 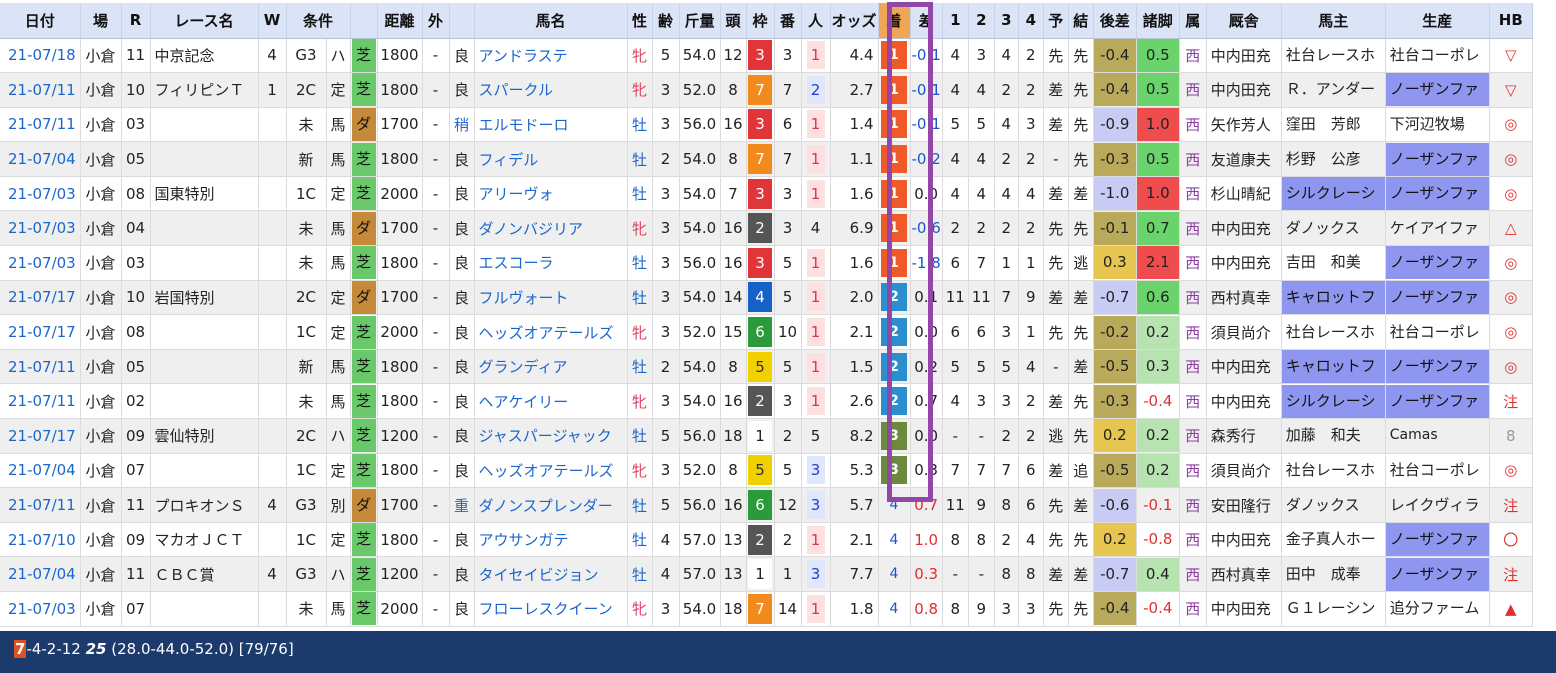 What do you see at coordinates (788, 21) in the screenshot?
I see `col-number: 番` at bounding box center [788, 21].